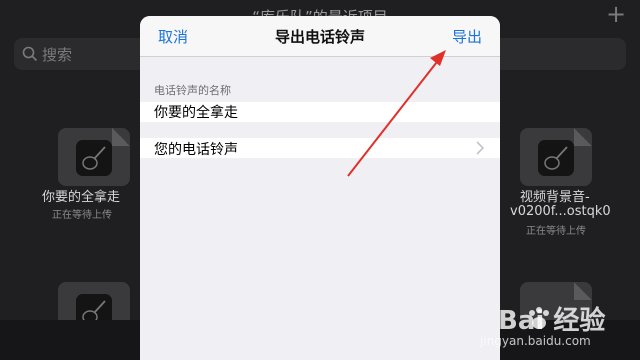  Describe the element at coordinates (616, 14) in the screenshot. I see `plus-icon: +` at that location.